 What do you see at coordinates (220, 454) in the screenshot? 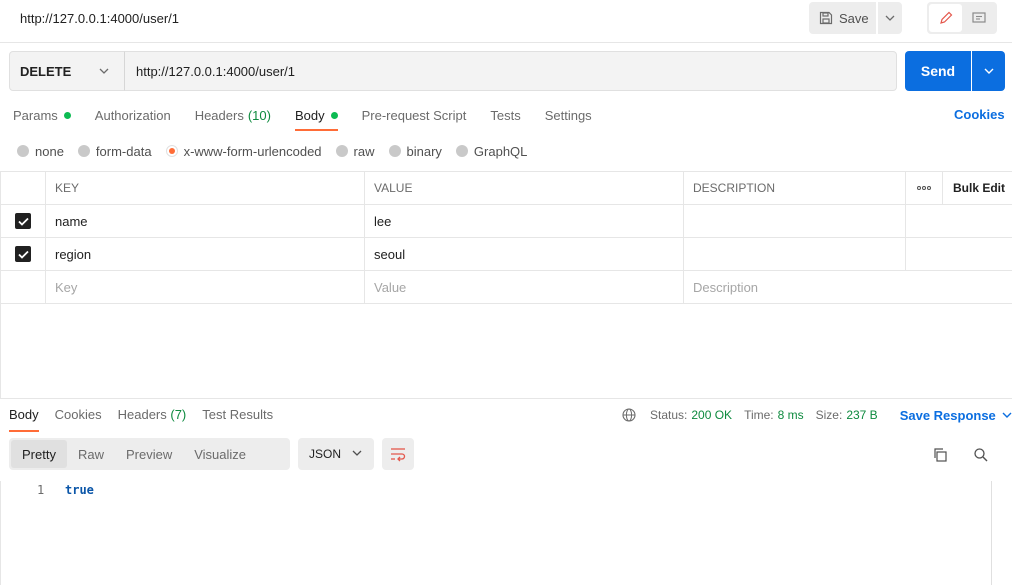
I see `view-tab-visualize: Visualize` at bounding box center [220, 454].